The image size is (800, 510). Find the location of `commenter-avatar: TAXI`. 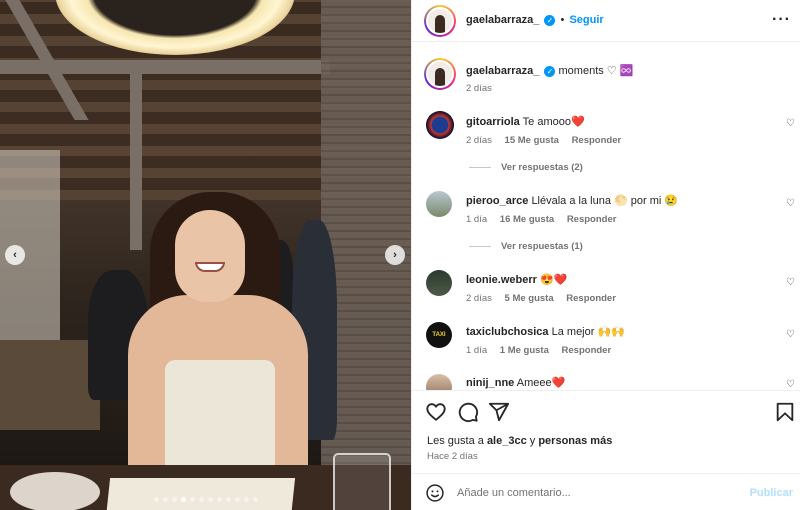

commenter-avatar: TAXI is located at coordinates (439, 335).